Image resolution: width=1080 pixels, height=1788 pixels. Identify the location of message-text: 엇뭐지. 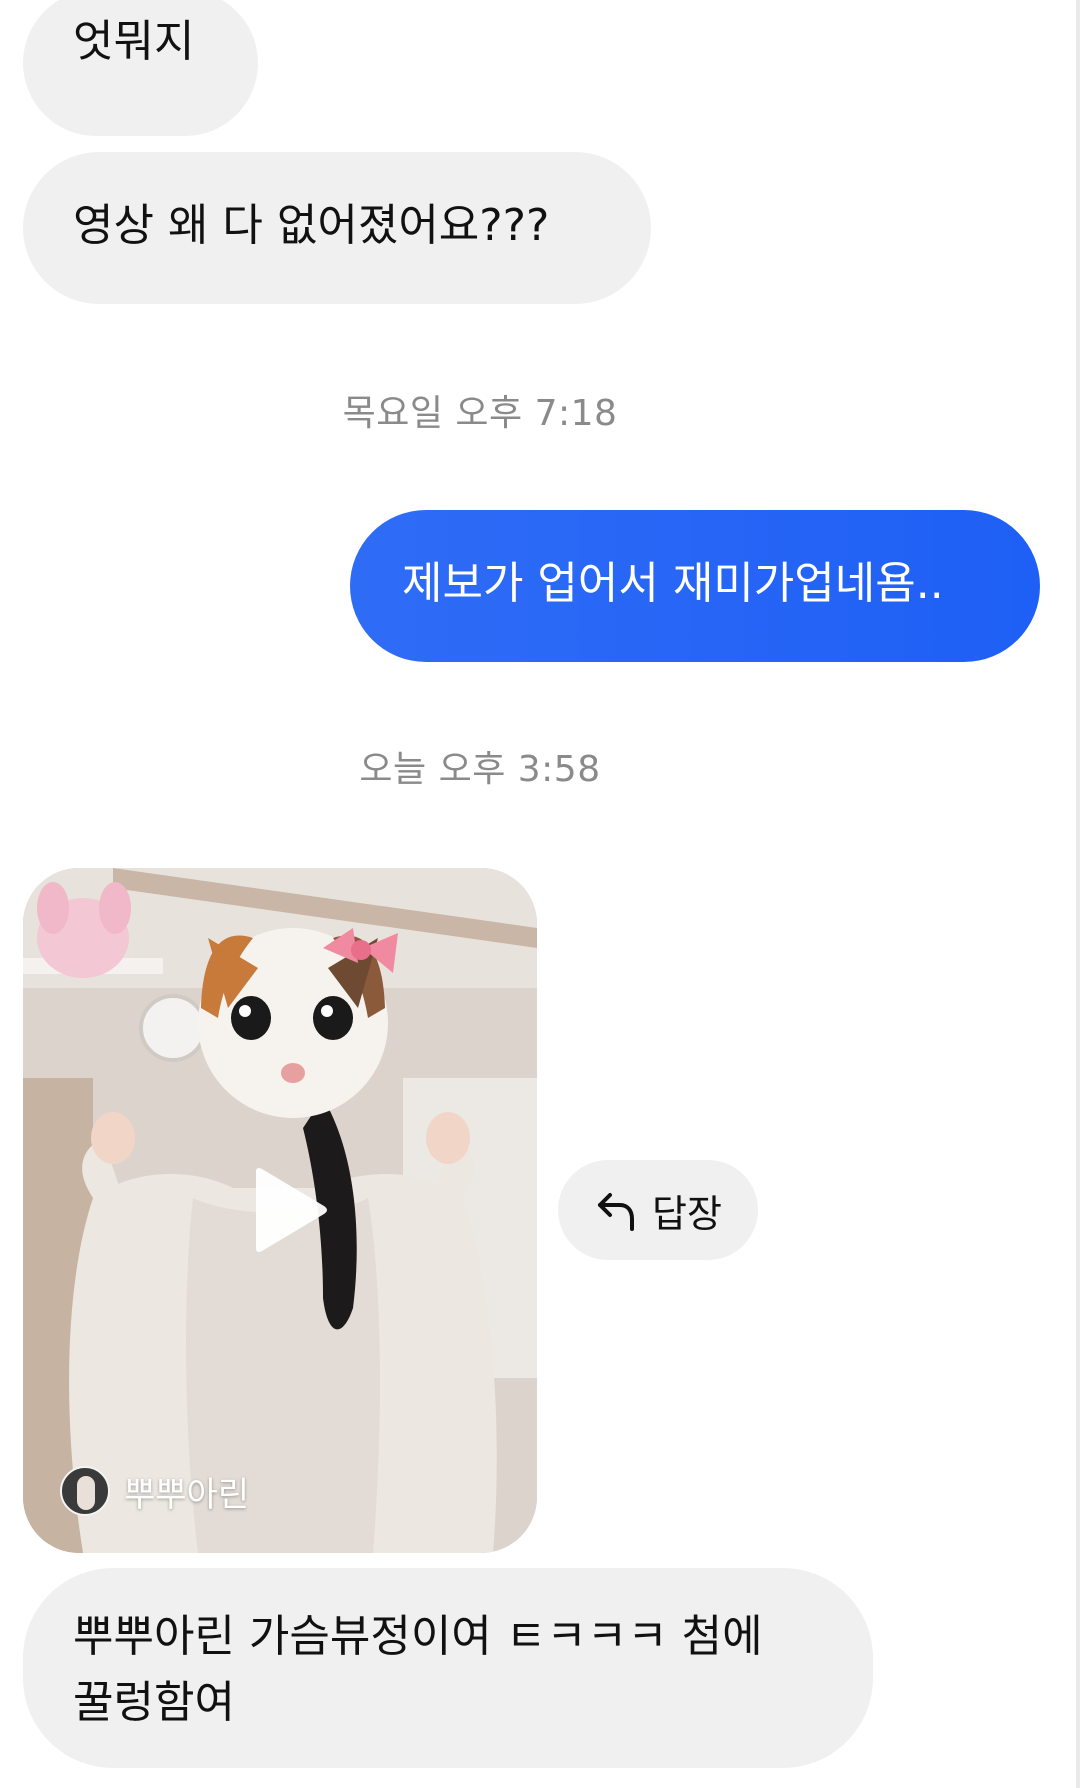
(134, 41).